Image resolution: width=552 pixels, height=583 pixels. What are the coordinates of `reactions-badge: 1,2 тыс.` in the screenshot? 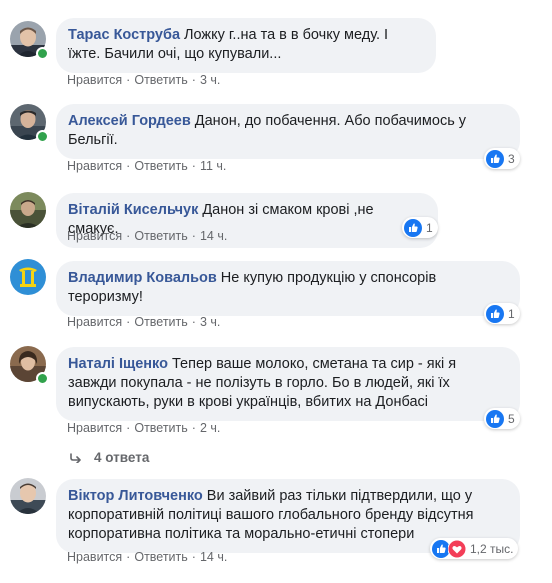 It's located at (474, 548).